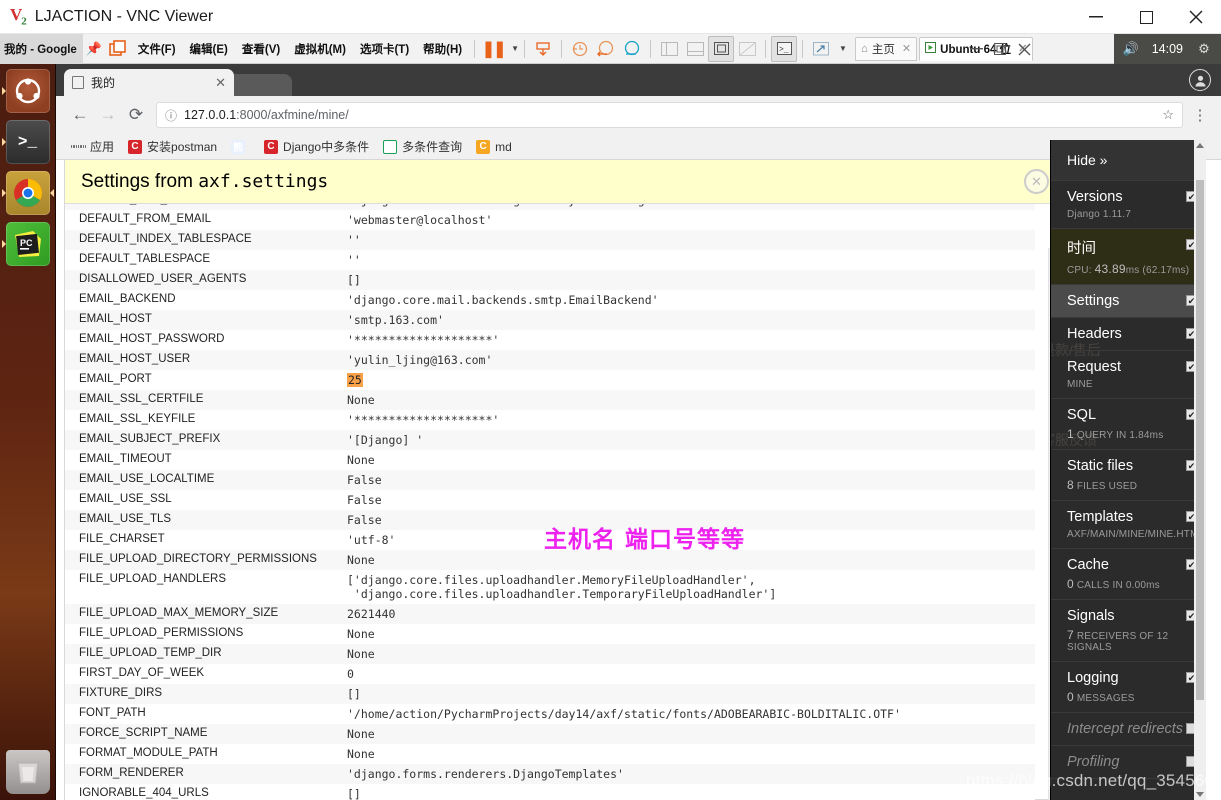 This screenshot has height=800, width=1221. Describe the element at coordinates (1115, 434) in the screenshot. I see `djdt-panel-stat: 1 QUERY IN 1.84ms` at that location.